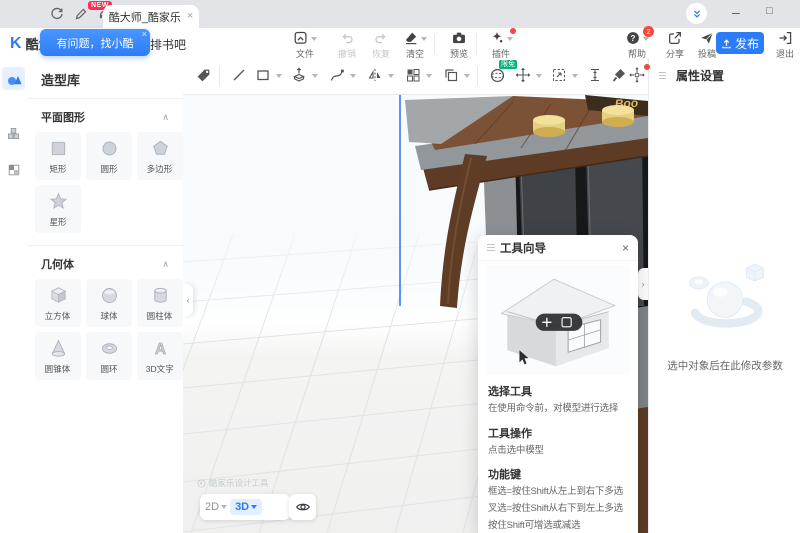 The height and width of the screenshot is (533, 800). Describe the element at coordinates (109, 156) in the screenshot. I see `shape-item-circle: 圆形` at that location.